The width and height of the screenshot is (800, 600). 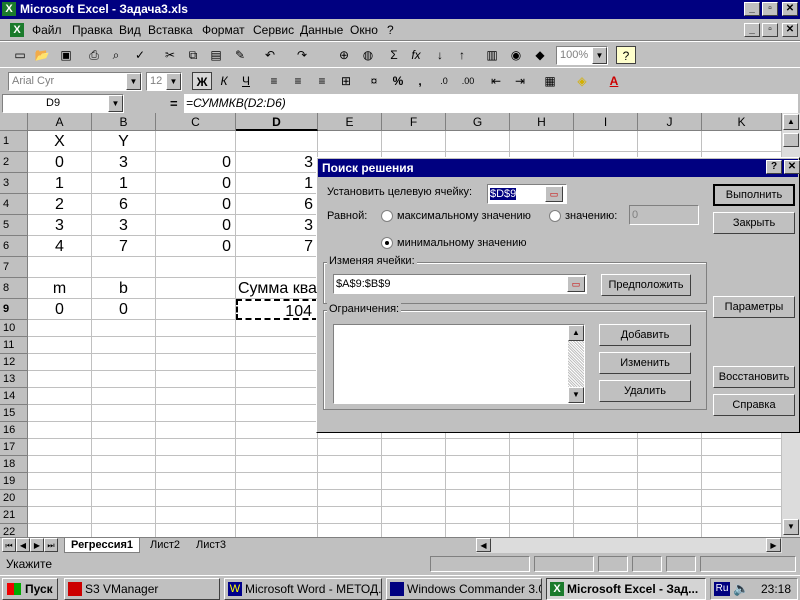 What do you see at coordinates (792, 167) in the screenshot?
I see `close-icon: ✕` at bounding box center [792, 167].